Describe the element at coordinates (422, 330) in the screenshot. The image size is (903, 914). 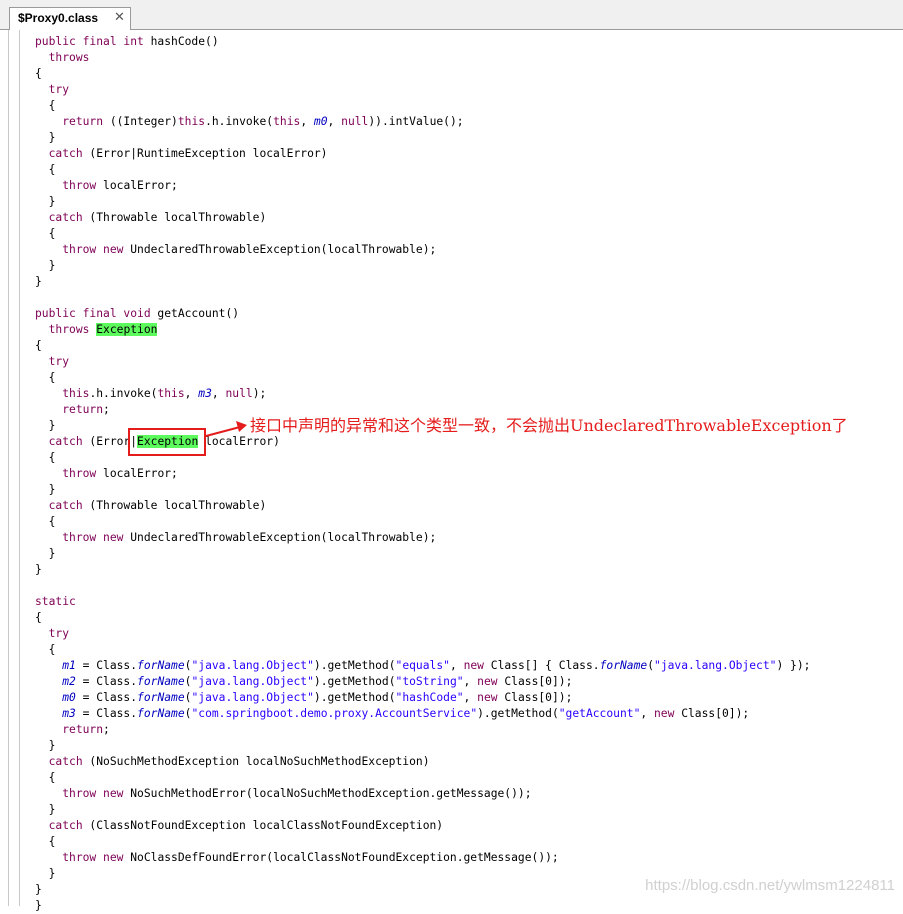
I see `code-line: throws Exception` at that location.